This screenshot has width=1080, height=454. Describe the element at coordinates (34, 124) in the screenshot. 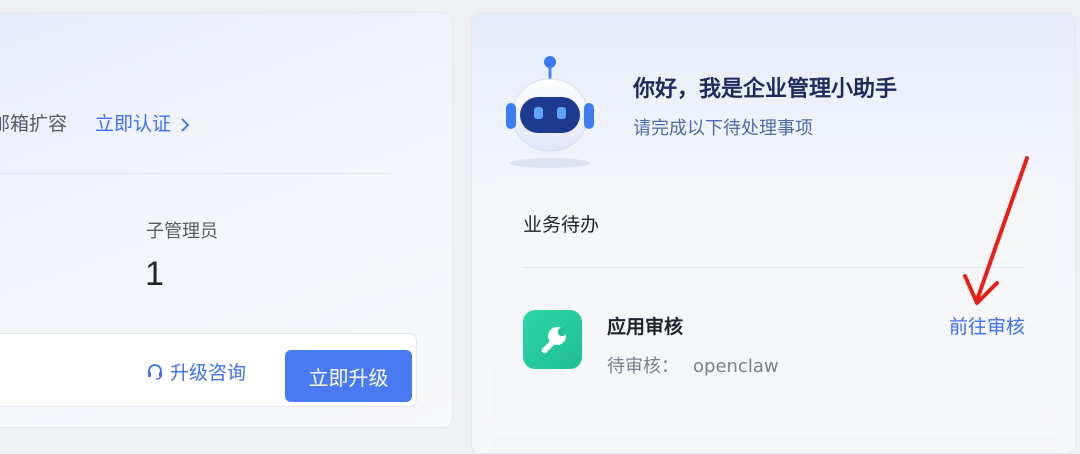

I see `mailbox-expand-text: 邮箱扩容` at that location.